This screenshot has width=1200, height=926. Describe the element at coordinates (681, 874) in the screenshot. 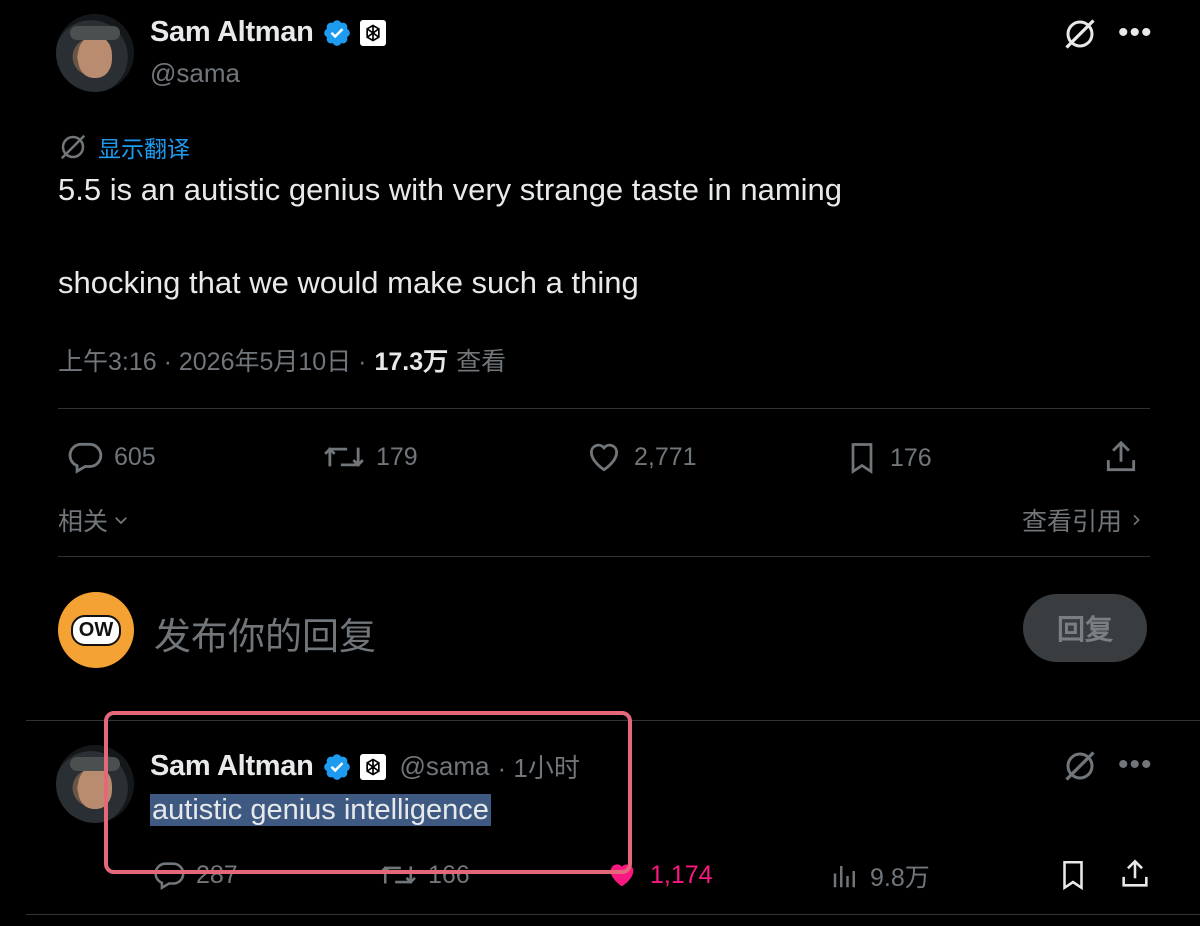

I see `reply-like-count: 1,174` at that location.